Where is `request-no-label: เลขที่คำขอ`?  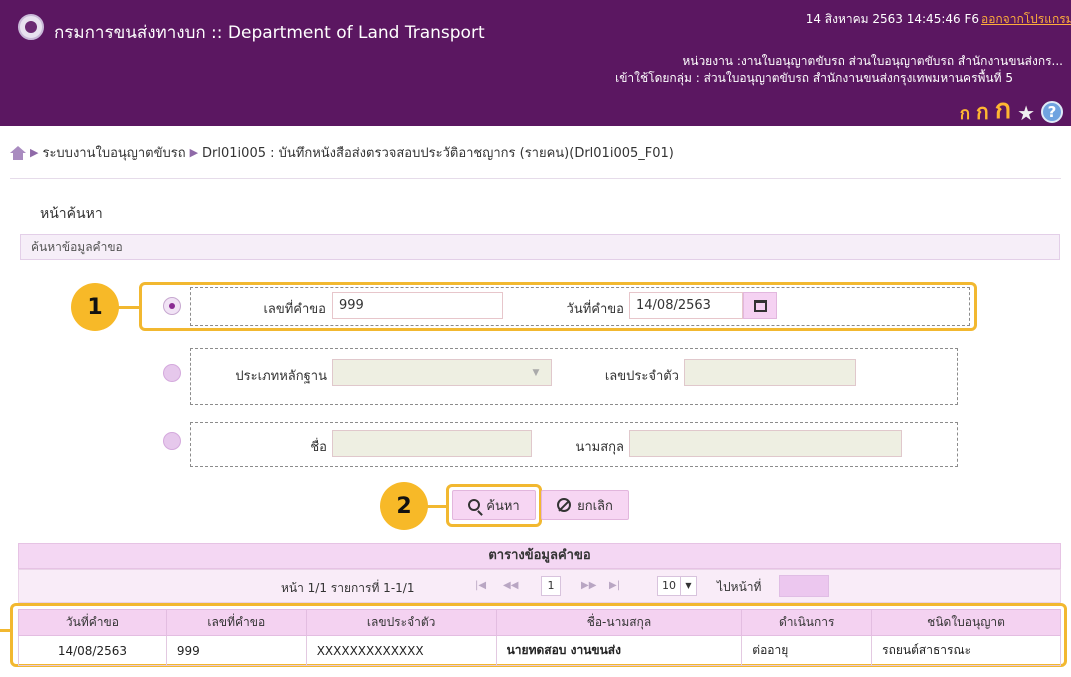
request-no-label: เลขที่คำขอ is located at coordinates (294, 309).